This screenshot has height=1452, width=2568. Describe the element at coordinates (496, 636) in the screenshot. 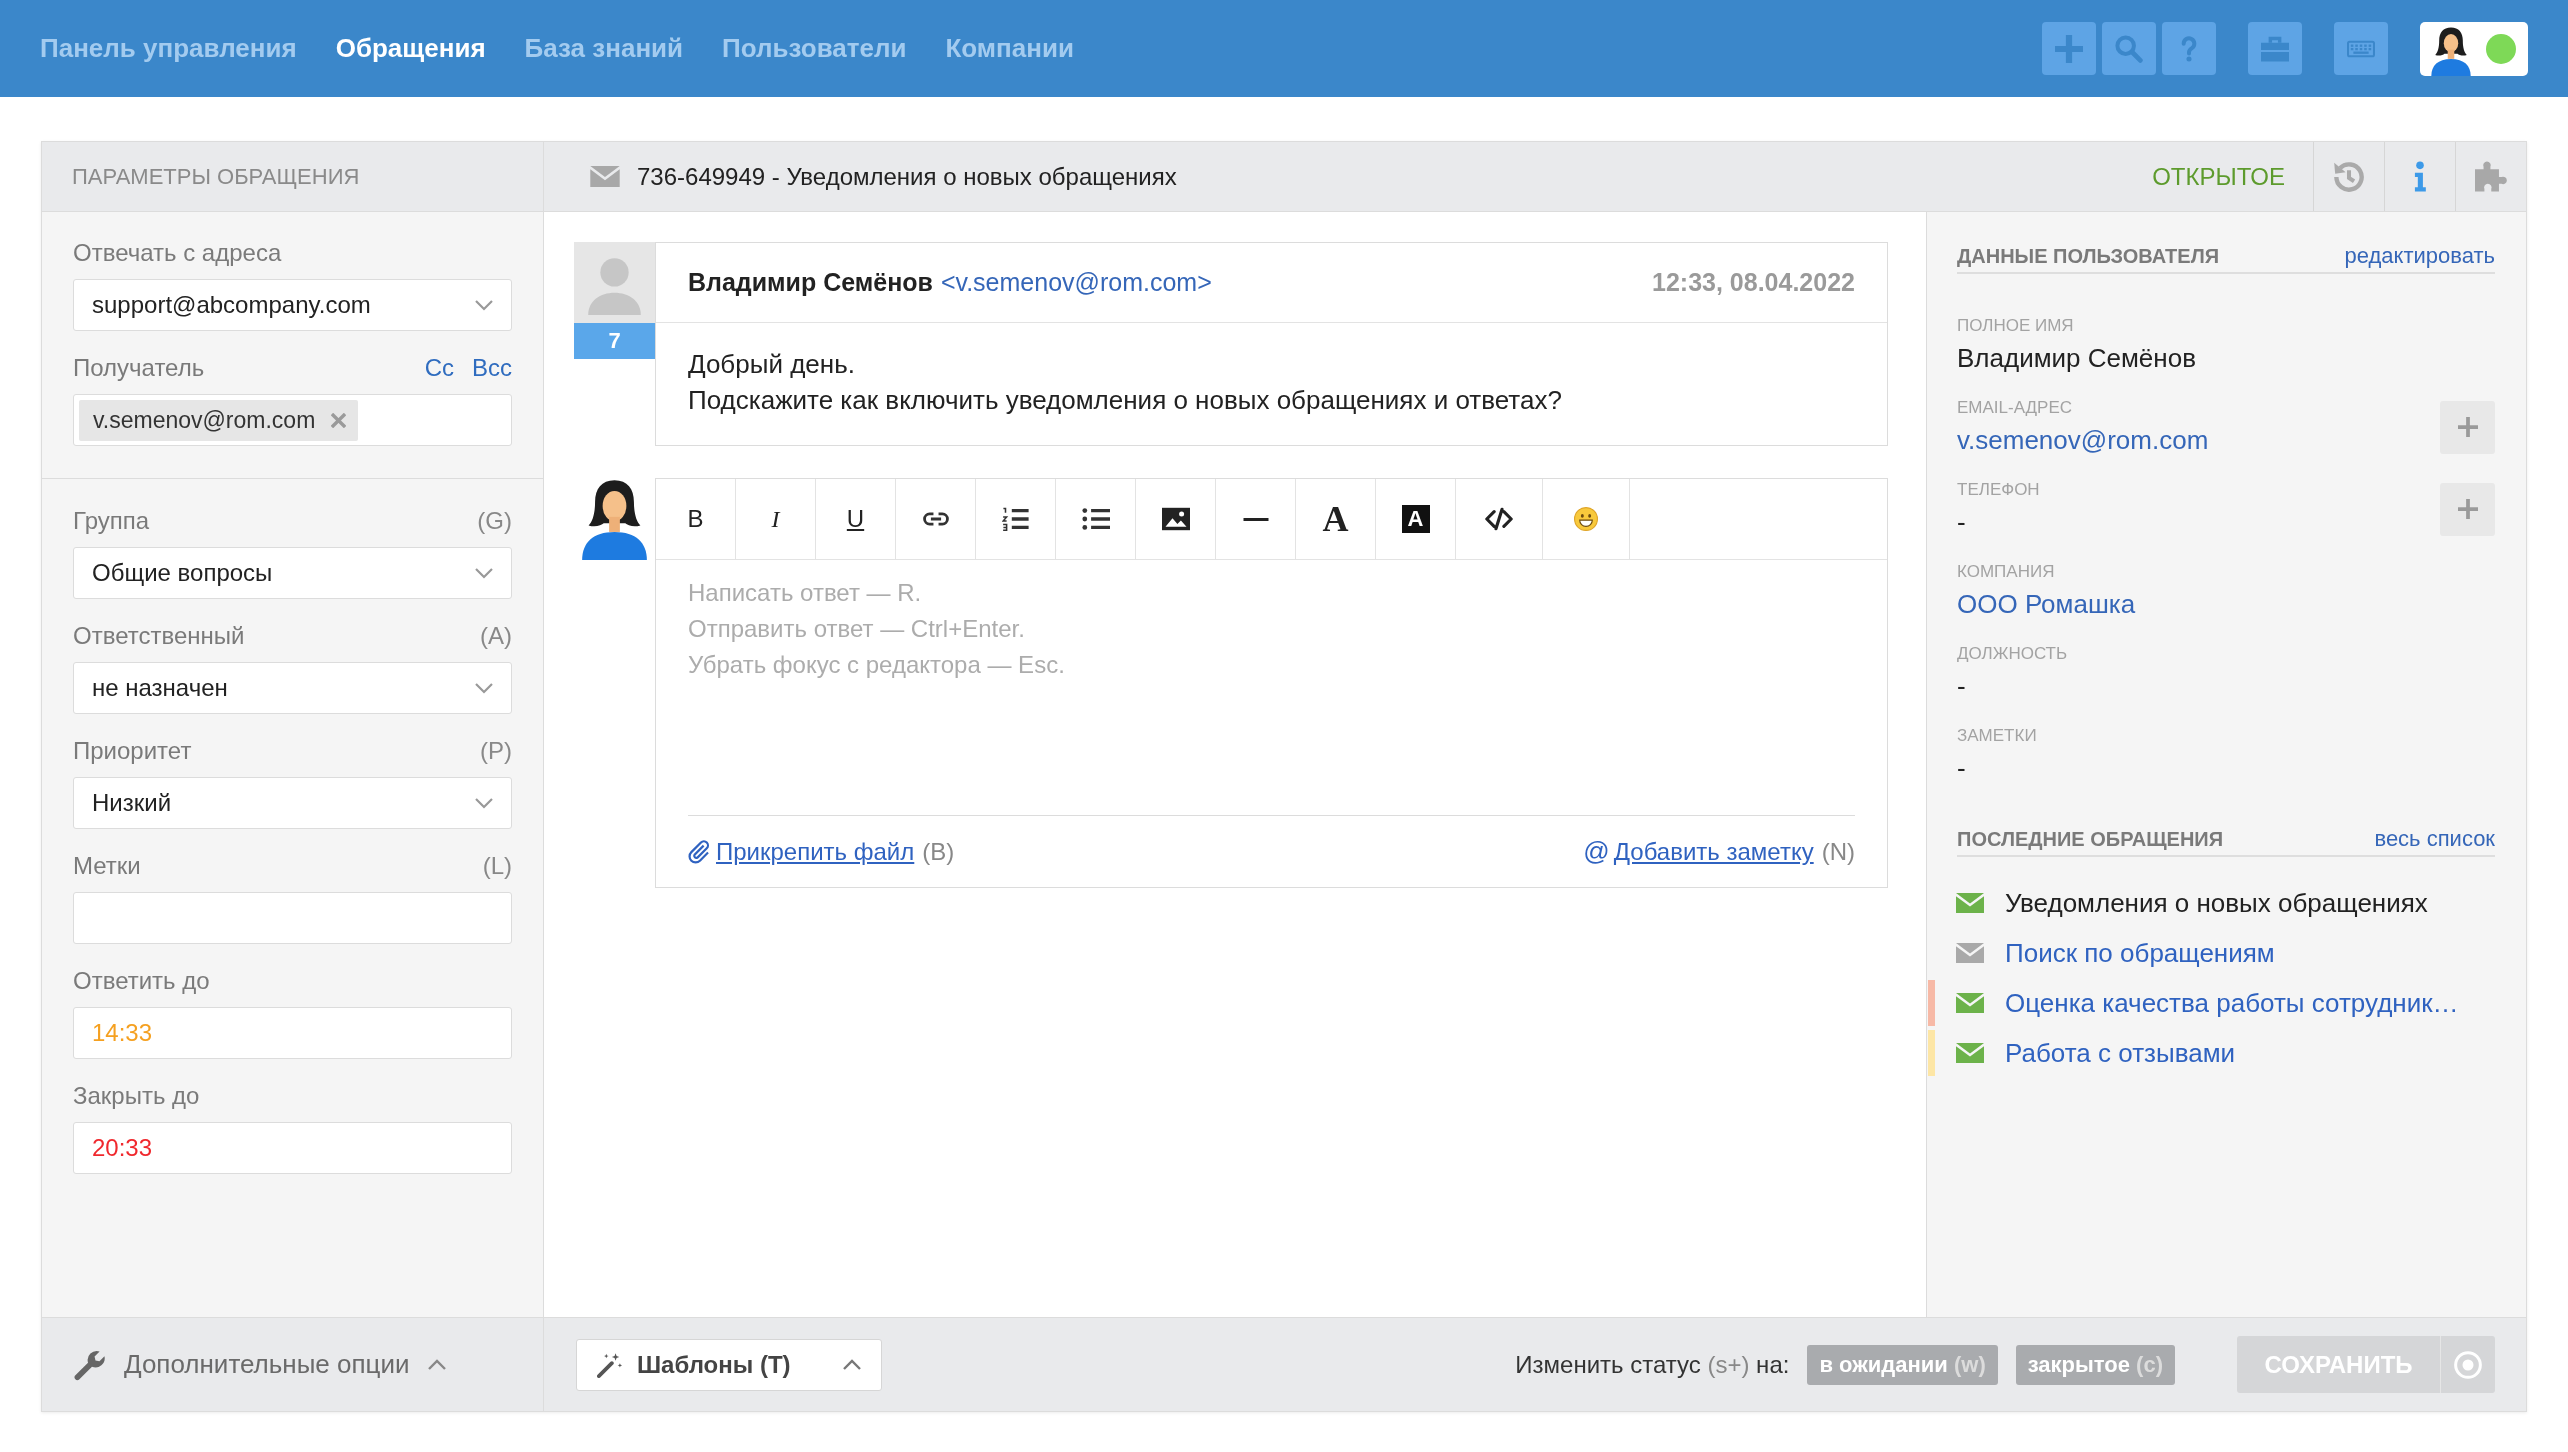

I see `shortcut-hint: (A)` at that location.